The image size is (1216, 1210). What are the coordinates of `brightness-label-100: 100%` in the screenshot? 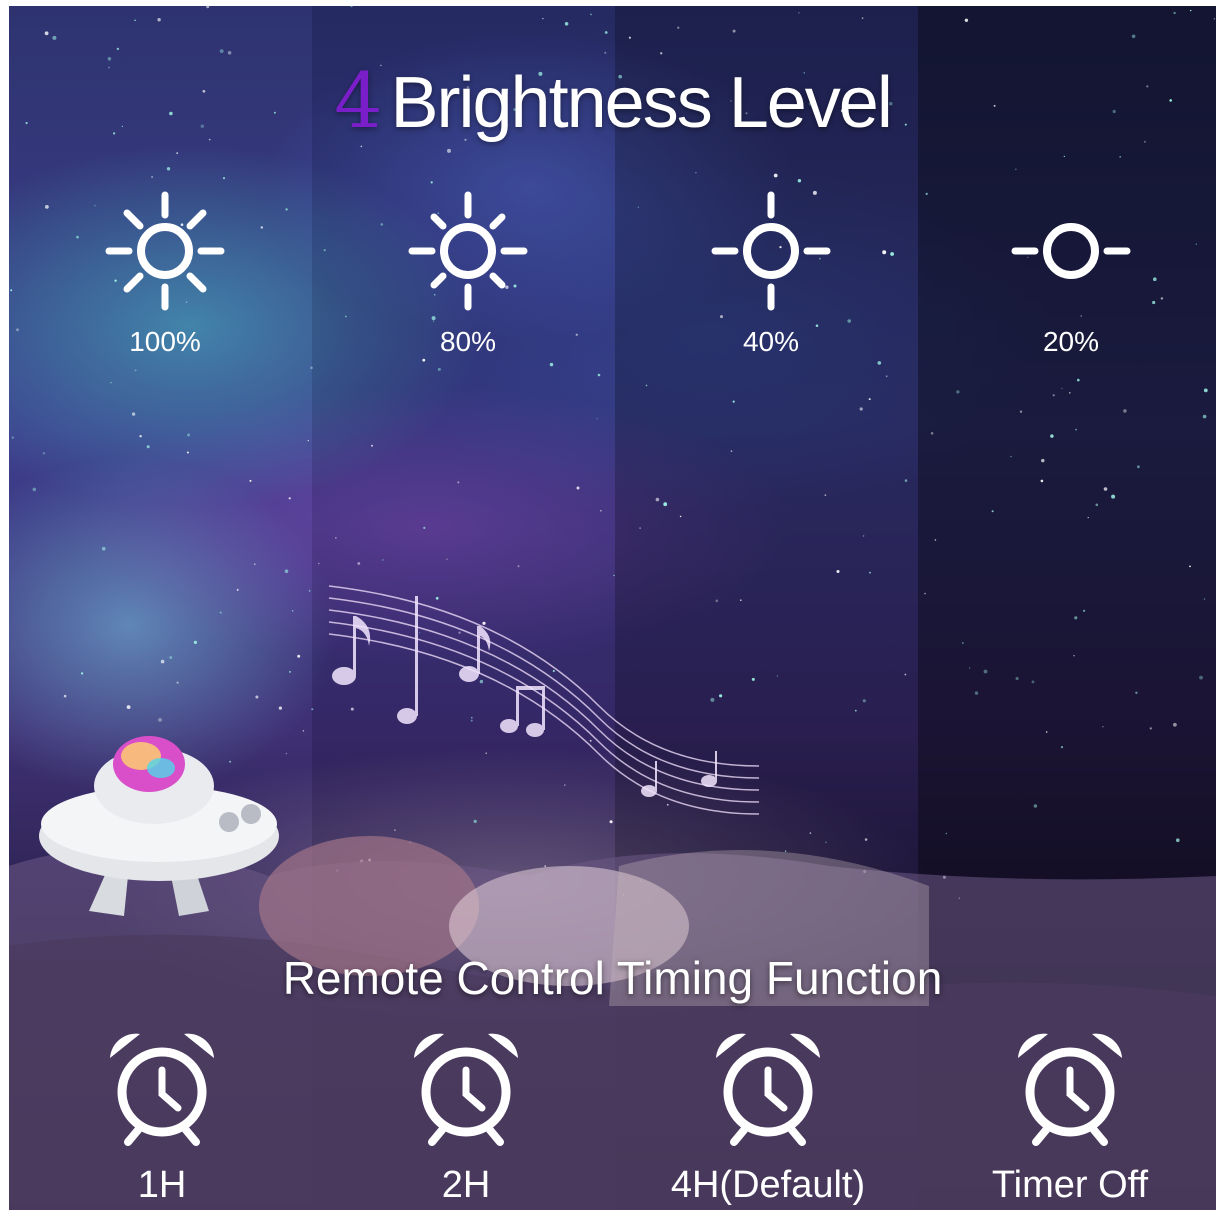 It's located at (165, 341).